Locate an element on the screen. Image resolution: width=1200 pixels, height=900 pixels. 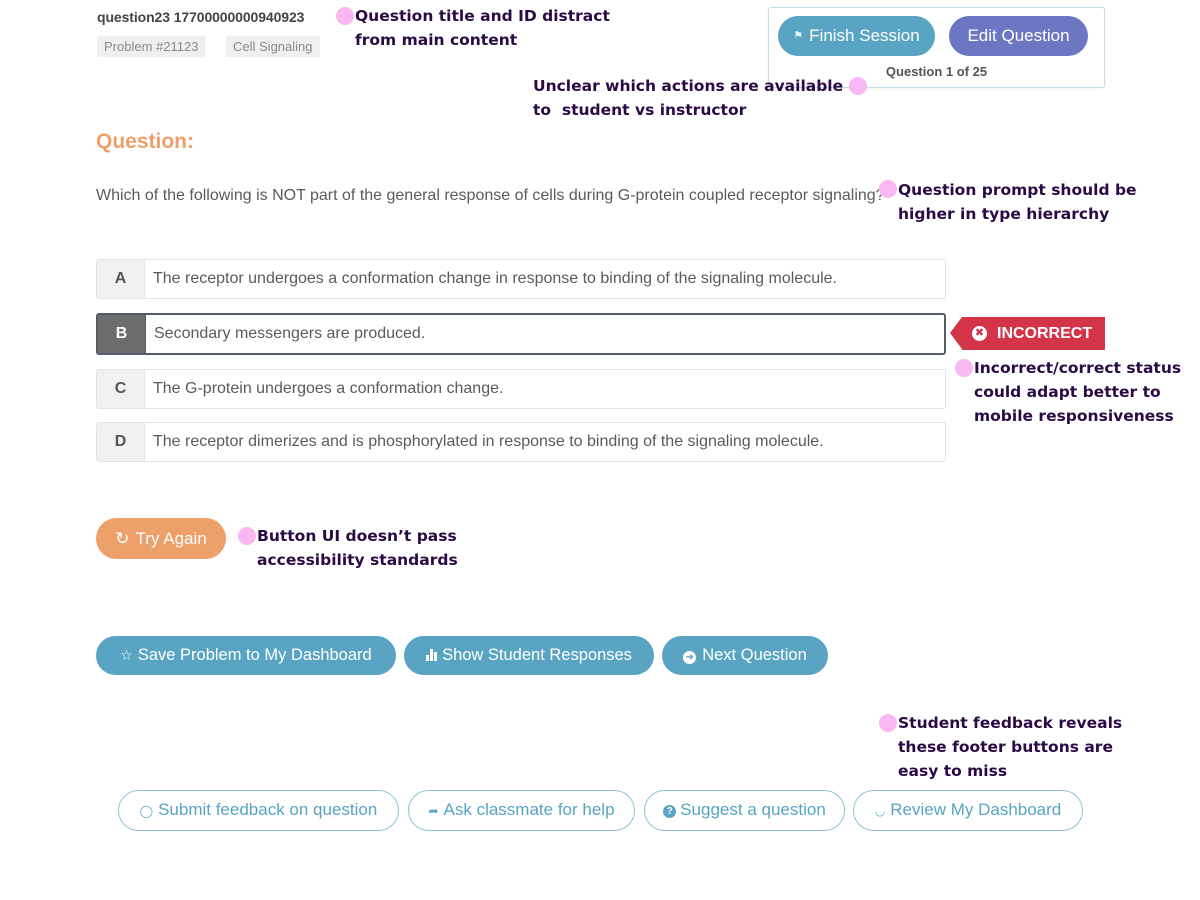
submit-feedback-button: ◯ Submit feedback on question is located at coordinates (258, 810).